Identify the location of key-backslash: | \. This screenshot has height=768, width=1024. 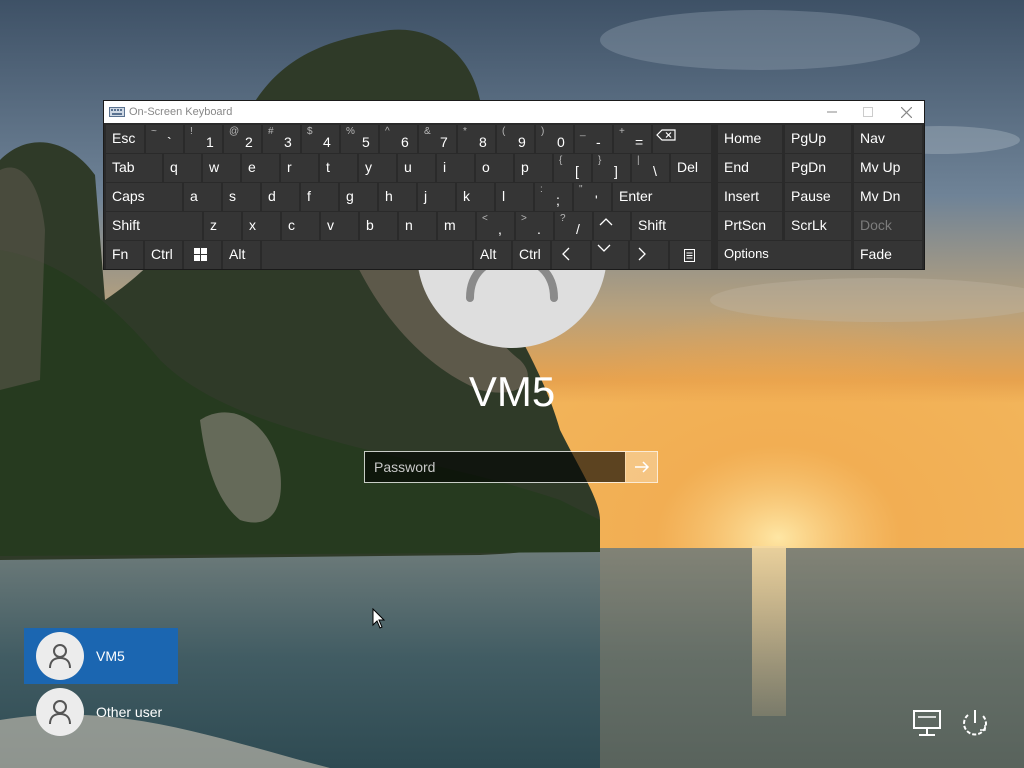
(650, 168).